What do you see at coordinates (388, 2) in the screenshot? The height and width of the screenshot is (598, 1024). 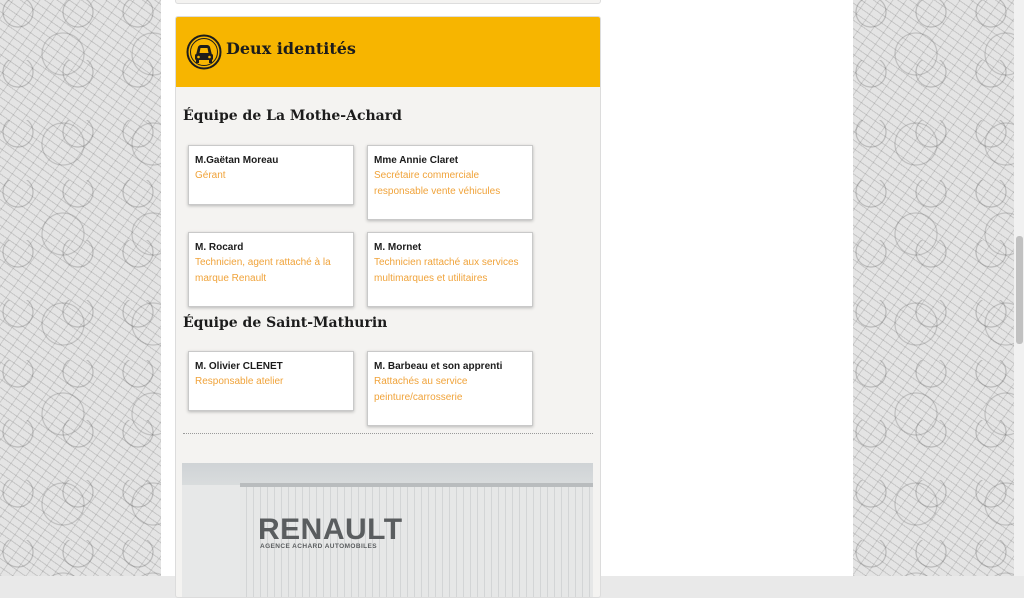 I see `previous-panel` at bounding box center [388, 2].